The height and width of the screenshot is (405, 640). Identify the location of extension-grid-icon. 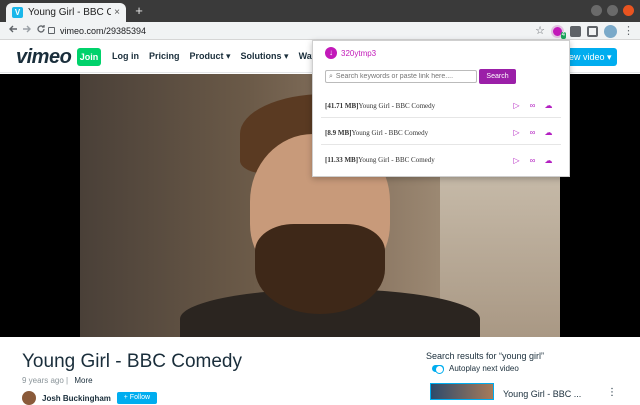
(592, 31).